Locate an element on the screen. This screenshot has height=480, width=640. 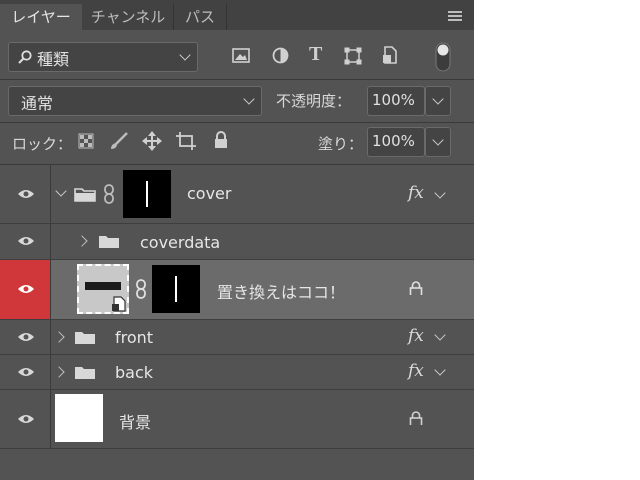
layer-row-coverdata: coverdata is located at coordinates (237, 241).